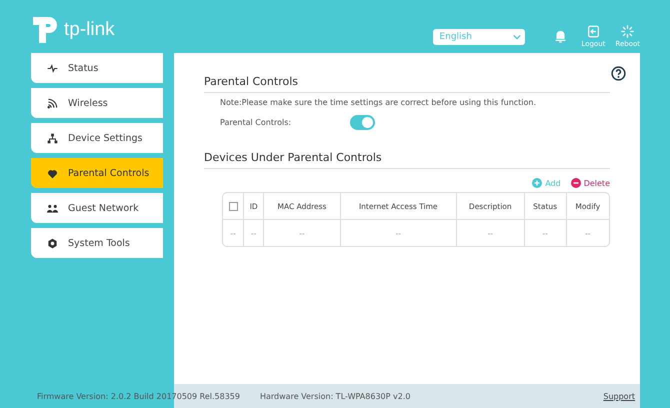  I want to click on section-title: Devices Under Parental Controls, so click(407, 160).